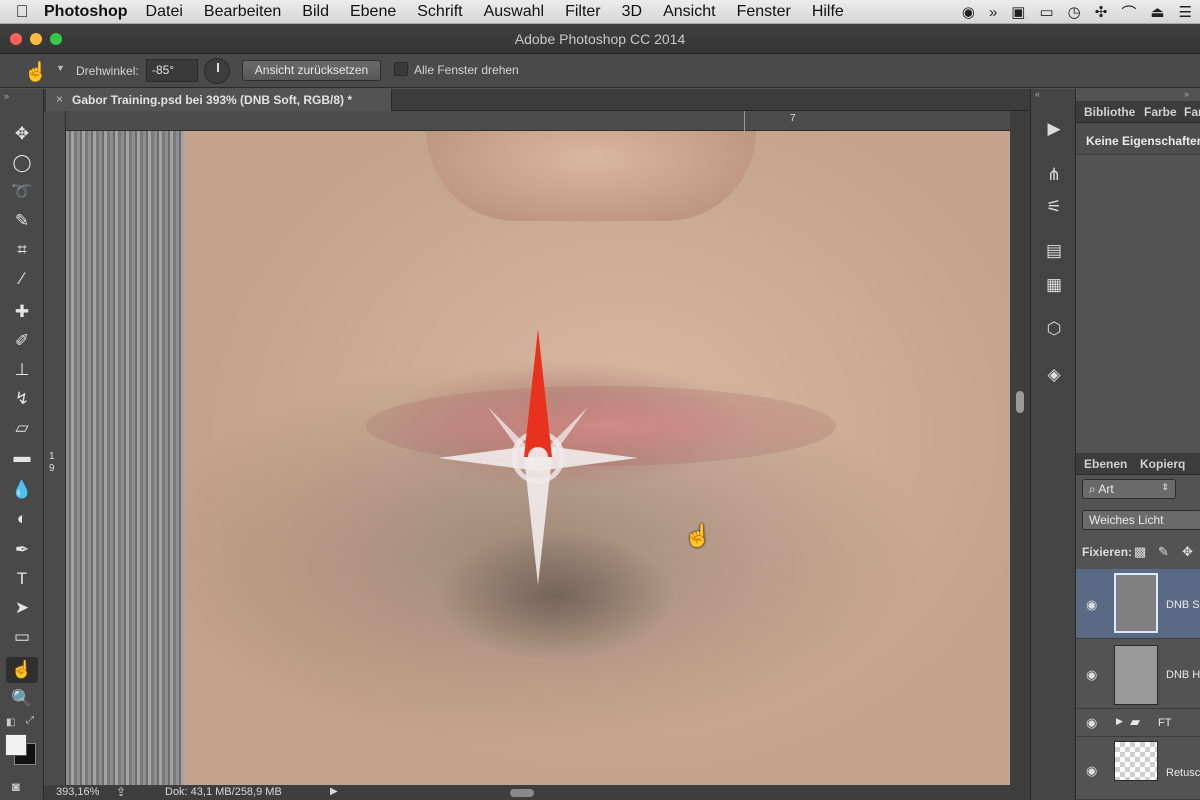 The width and height of the screenshot is (1200, 800). What do you see at coordinates (22, 457) in the screenshot?
I see `gradient-tool-icon: ▬` at bounding box center [22, 457].